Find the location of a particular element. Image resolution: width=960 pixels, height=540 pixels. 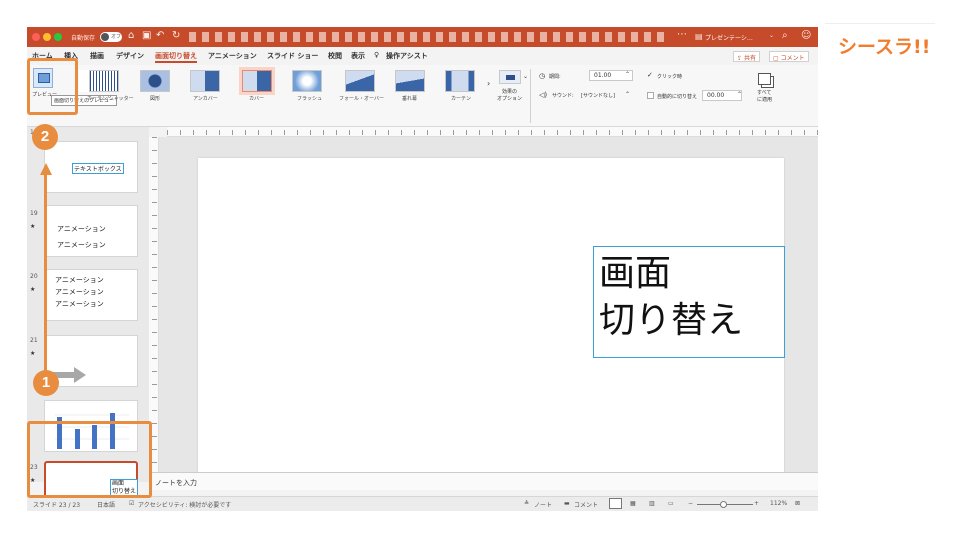

zoom-slider-handle is located at coordinates (723, 504).